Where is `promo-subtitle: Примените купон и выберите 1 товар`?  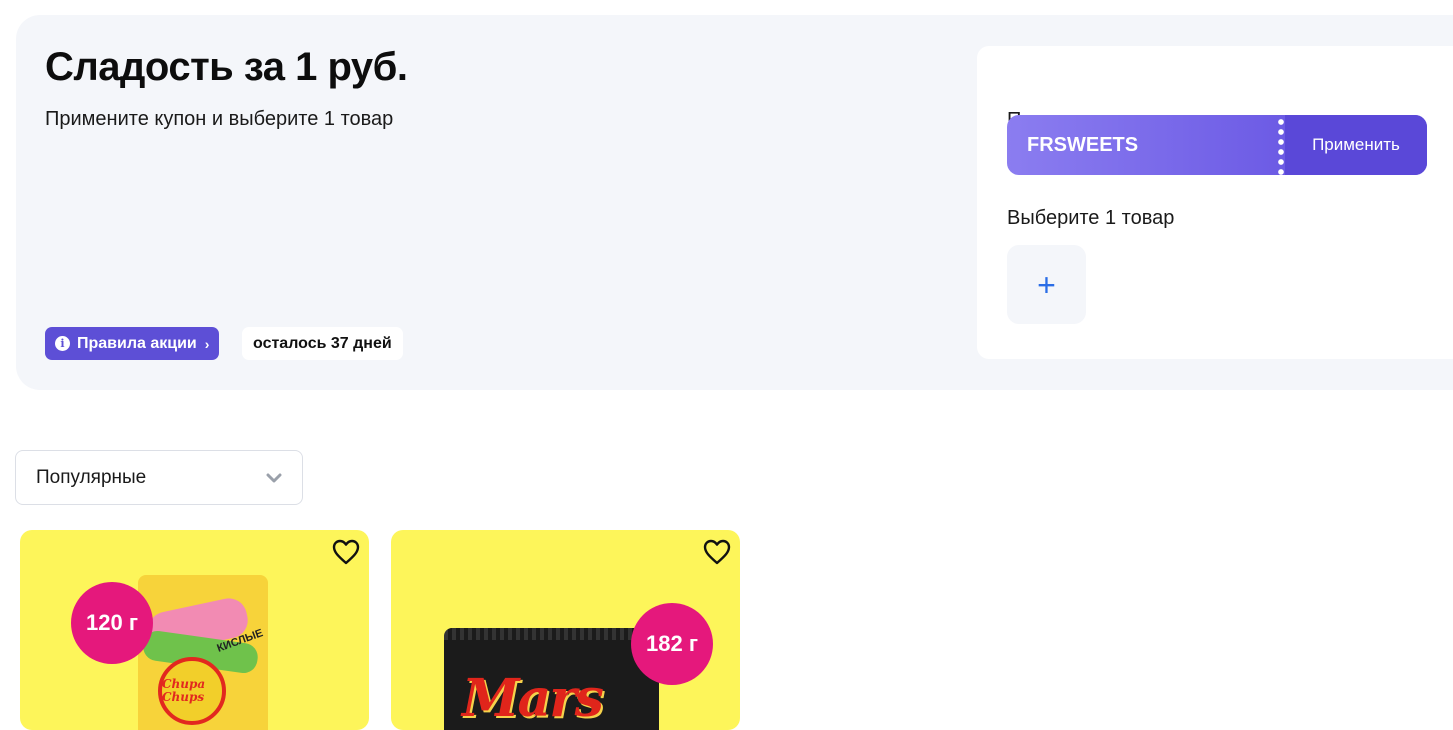
promo-subtitle: Примените купон и выберите 1 товар is located at coordinates (219, 119).